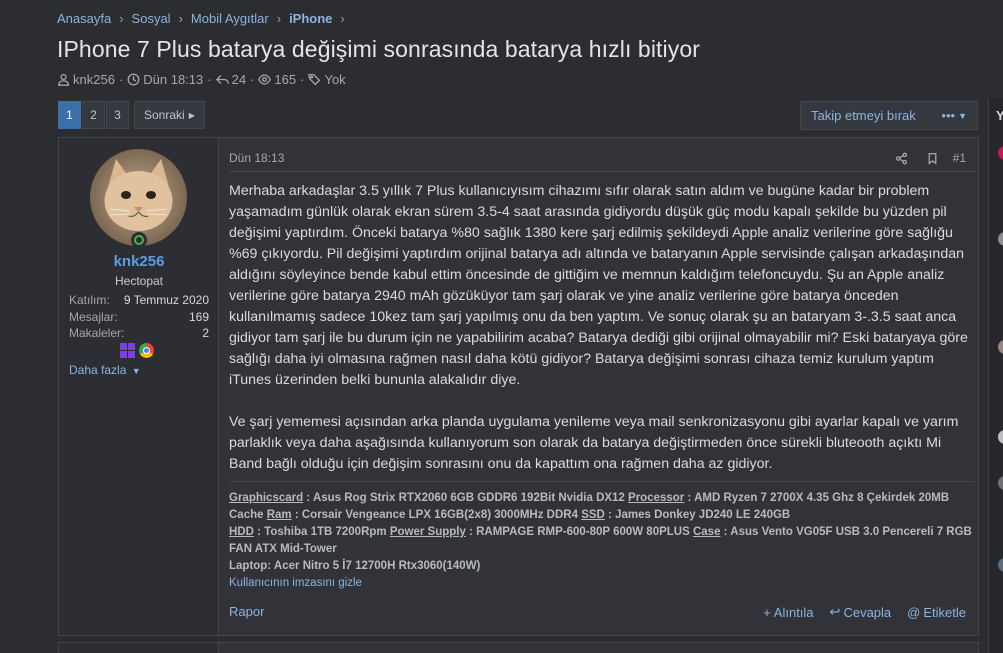  Describe the element at coordinates (256, 158) in the screenshot. I see `post-date: Dün 18:13` at that location.